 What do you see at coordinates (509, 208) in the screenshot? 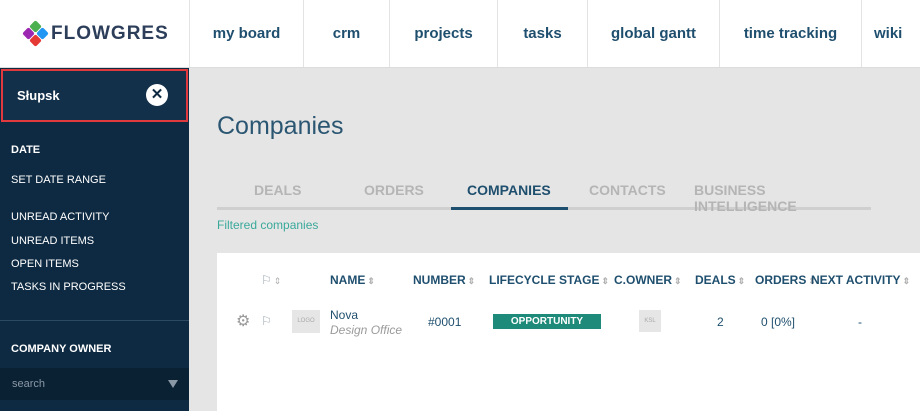
I see `active-tab-indicator` at bounding box center [509, 208].